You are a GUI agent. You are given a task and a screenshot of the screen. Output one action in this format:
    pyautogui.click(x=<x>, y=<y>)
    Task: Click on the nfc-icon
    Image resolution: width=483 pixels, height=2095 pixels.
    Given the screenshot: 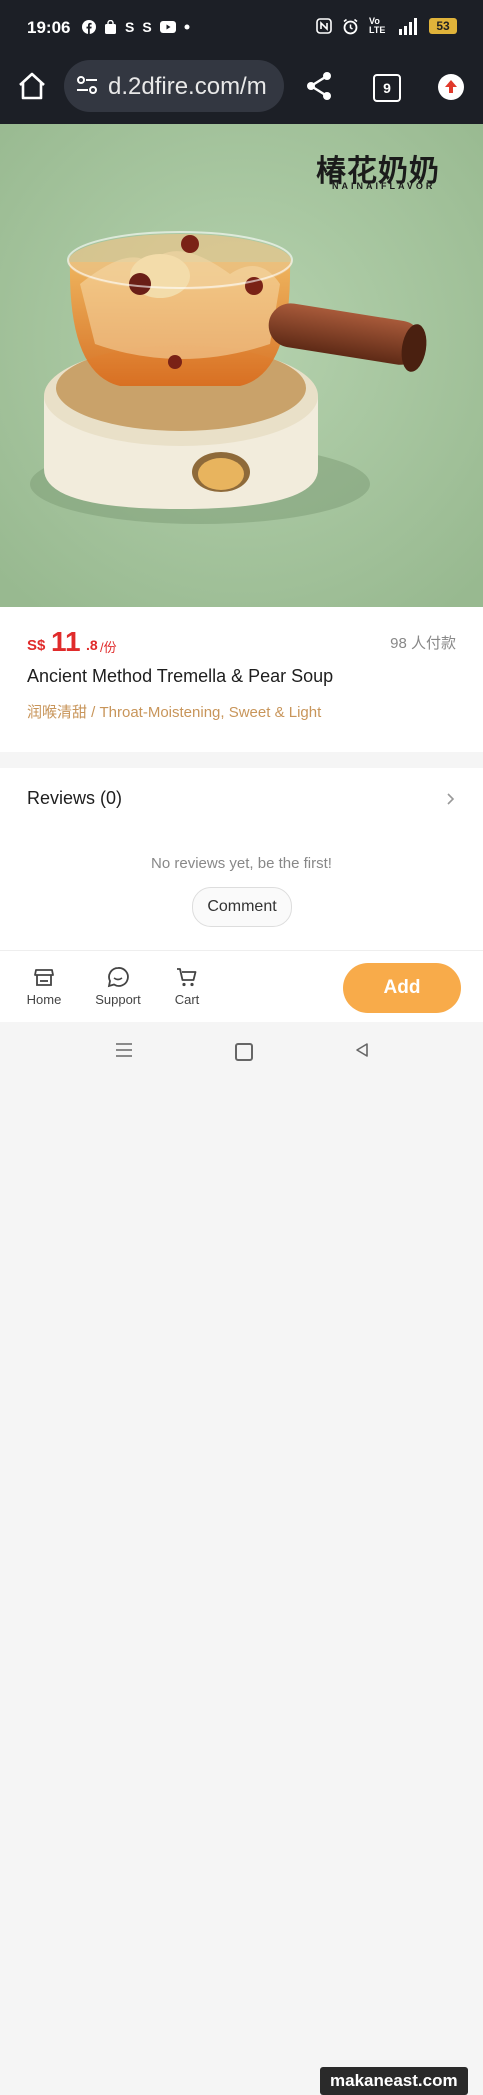 What is the action you would take?
    pyautogui.click(x=324, y=26)
    